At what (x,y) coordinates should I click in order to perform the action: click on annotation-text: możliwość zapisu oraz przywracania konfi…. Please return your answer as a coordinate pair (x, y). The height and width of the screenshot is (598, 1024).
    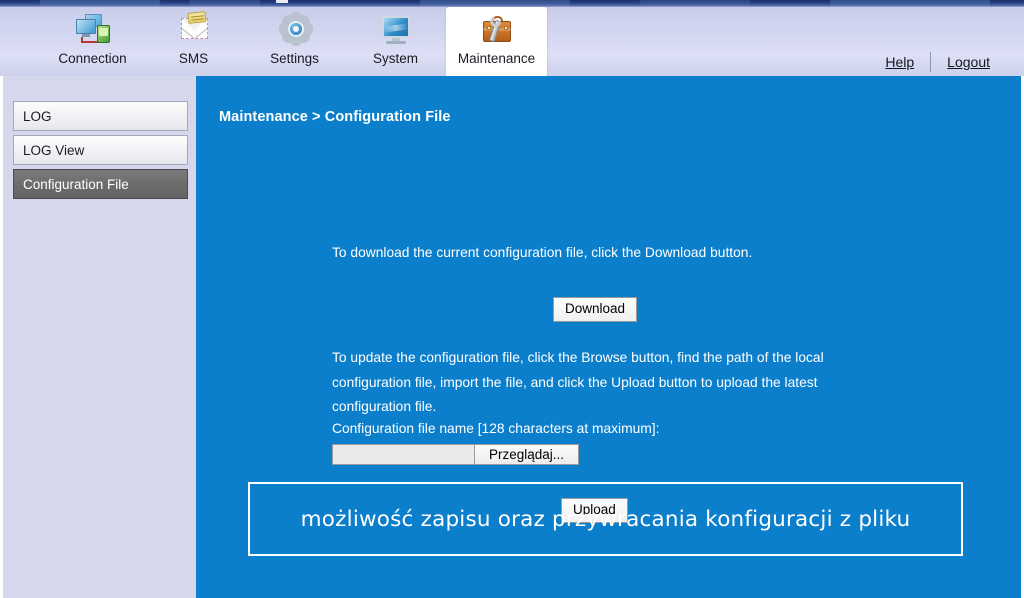
    Looking at the image, I should click on (605, 519).